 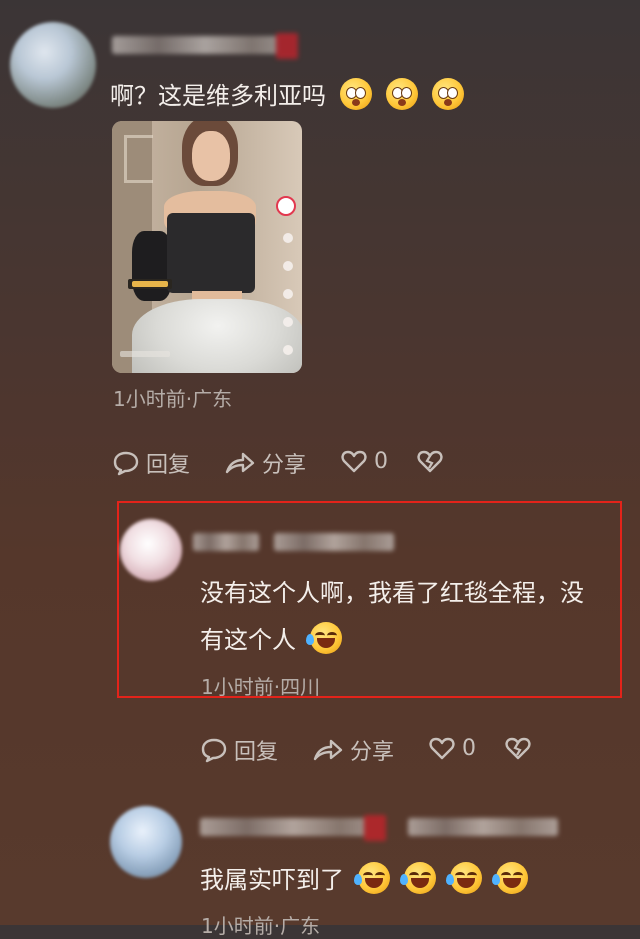 I want to click on reply-meta: 1小时前·四川, so click(x=261, y=687).